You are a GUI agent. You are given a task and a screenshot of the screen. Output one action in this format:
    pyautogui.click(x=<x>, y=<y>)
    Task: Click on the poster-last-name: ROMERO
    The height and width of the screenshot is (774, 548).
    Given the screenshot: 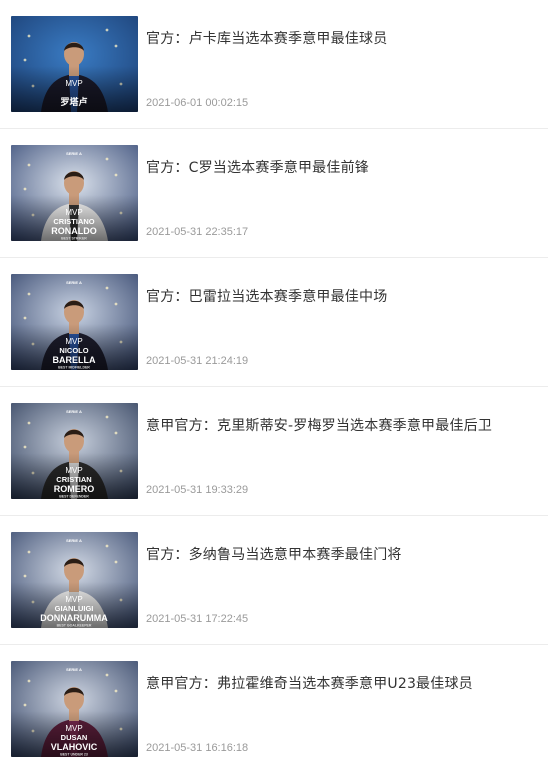 What is the action you would take?
    pyautogui.click(x=74, y=489)
    